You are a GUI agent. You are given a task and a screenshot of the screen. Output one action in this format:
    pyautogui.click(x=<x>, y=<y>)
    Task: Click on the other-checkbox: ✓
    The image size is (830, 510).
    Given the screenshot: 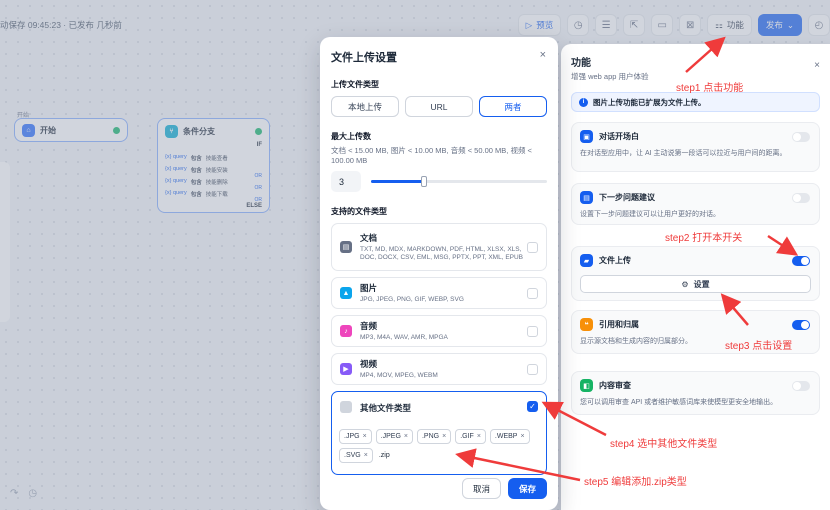 What is the action you would take?
    pyautogui.click(x=532, y=406)
    